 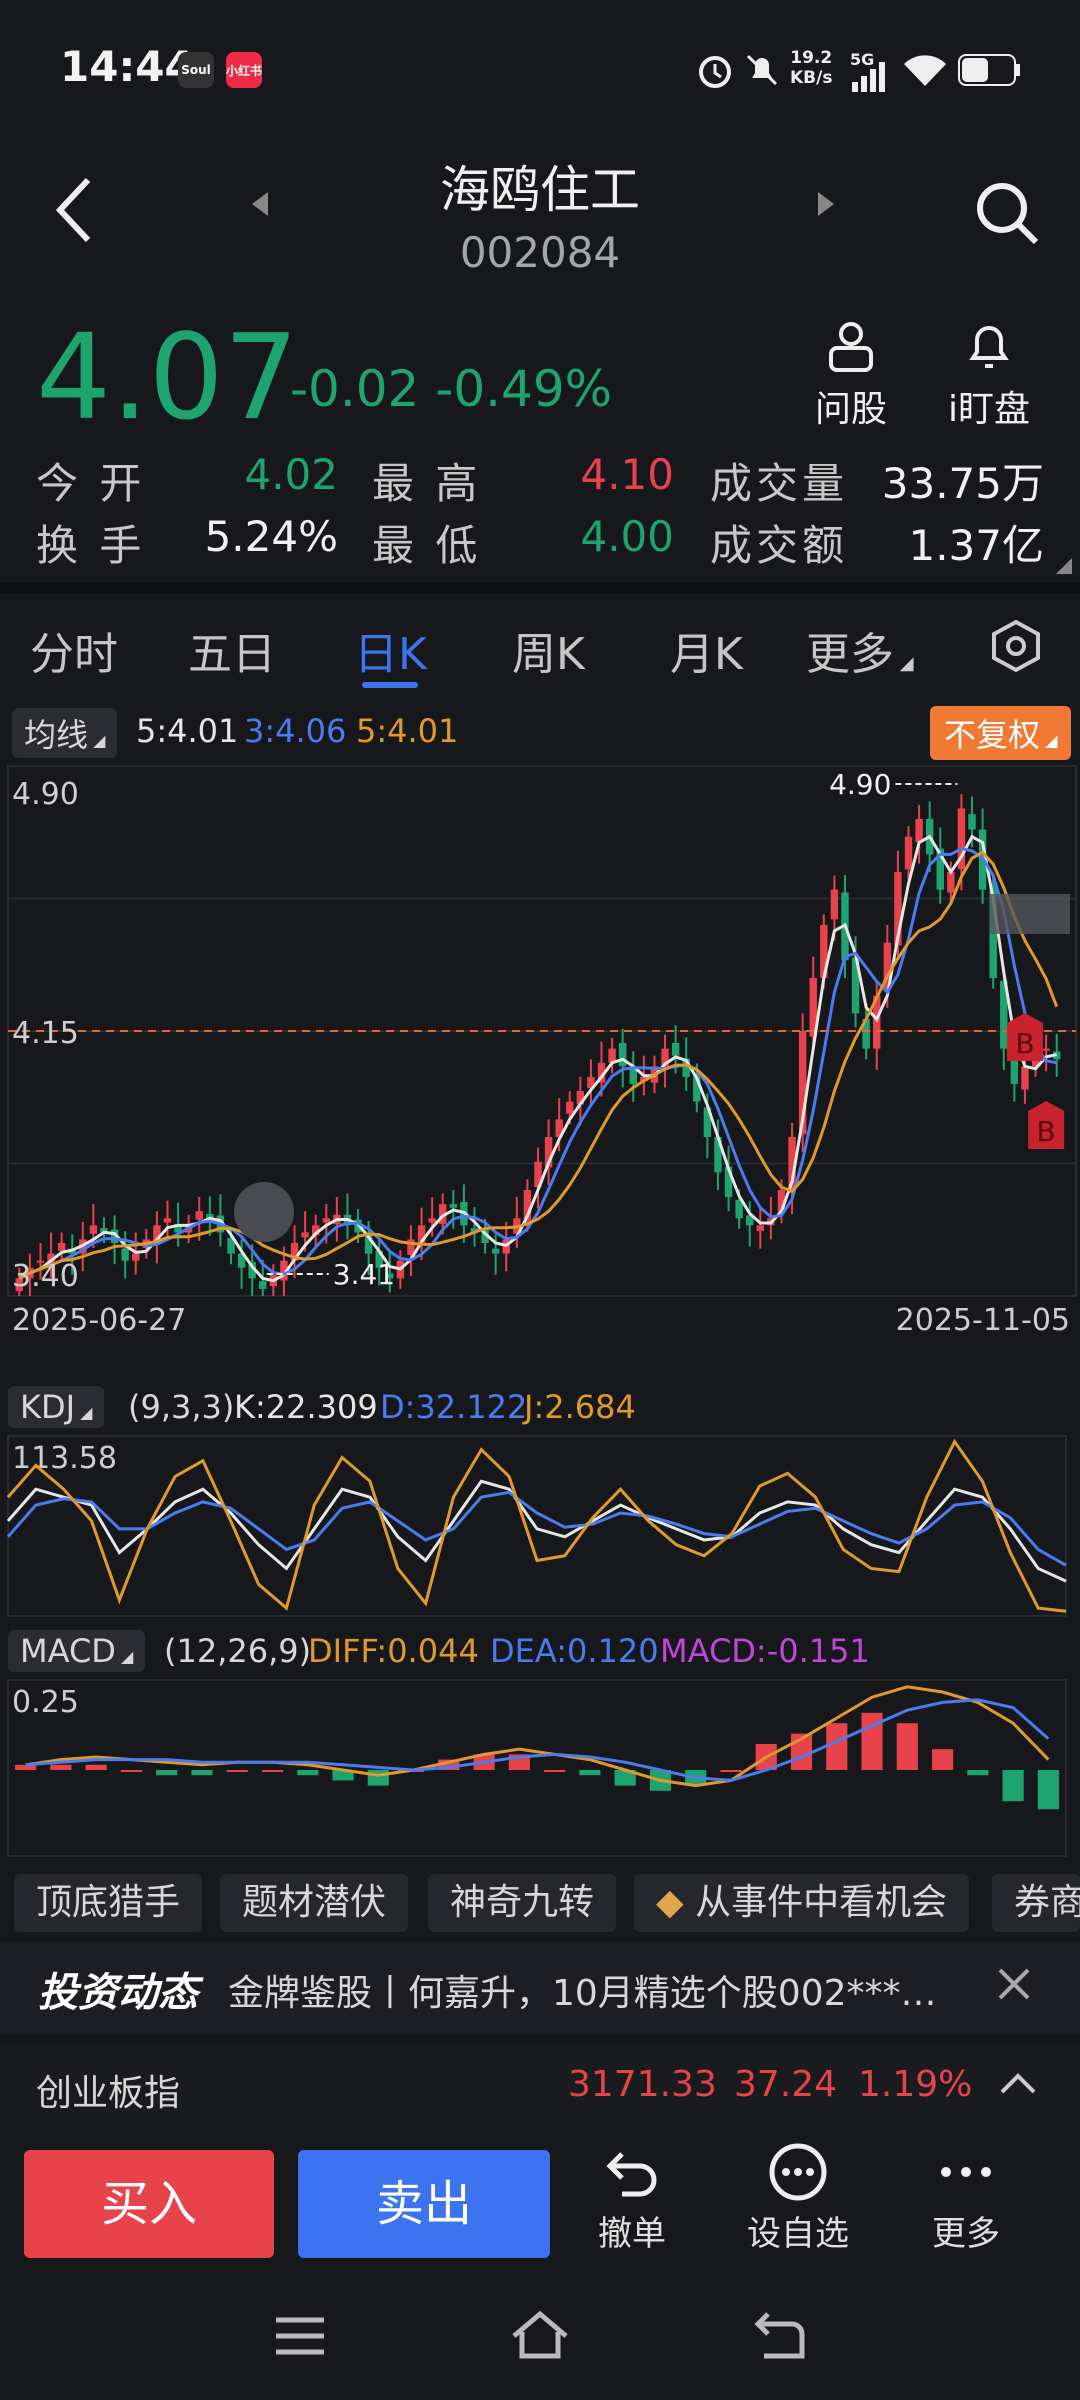 What do you see at coordinates (390, 685) in the screenshot?
I see `active-tab-indicator` at bounding box center [390, 685].